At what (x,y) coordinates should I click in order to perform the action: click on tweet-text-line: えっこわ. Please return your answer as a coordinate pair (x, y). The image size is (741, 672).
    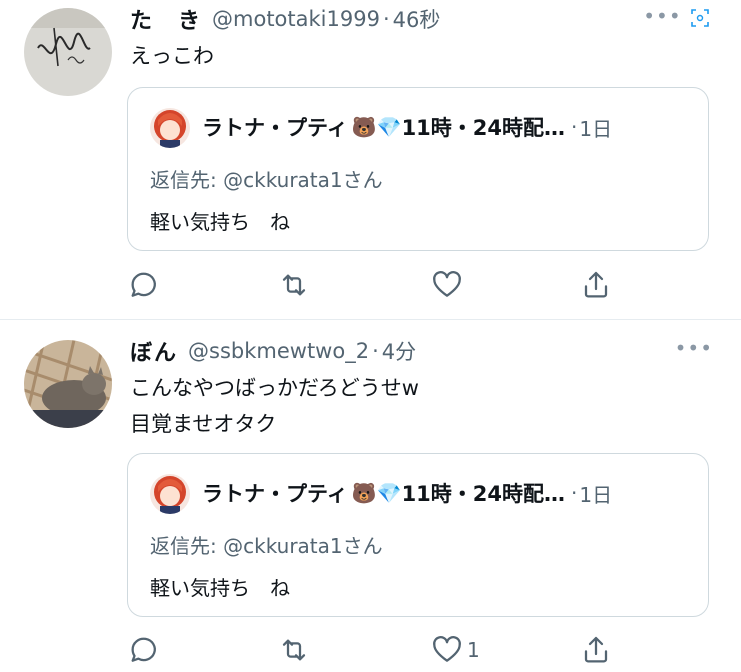
    Looking at the image, I should click on (172, 56).